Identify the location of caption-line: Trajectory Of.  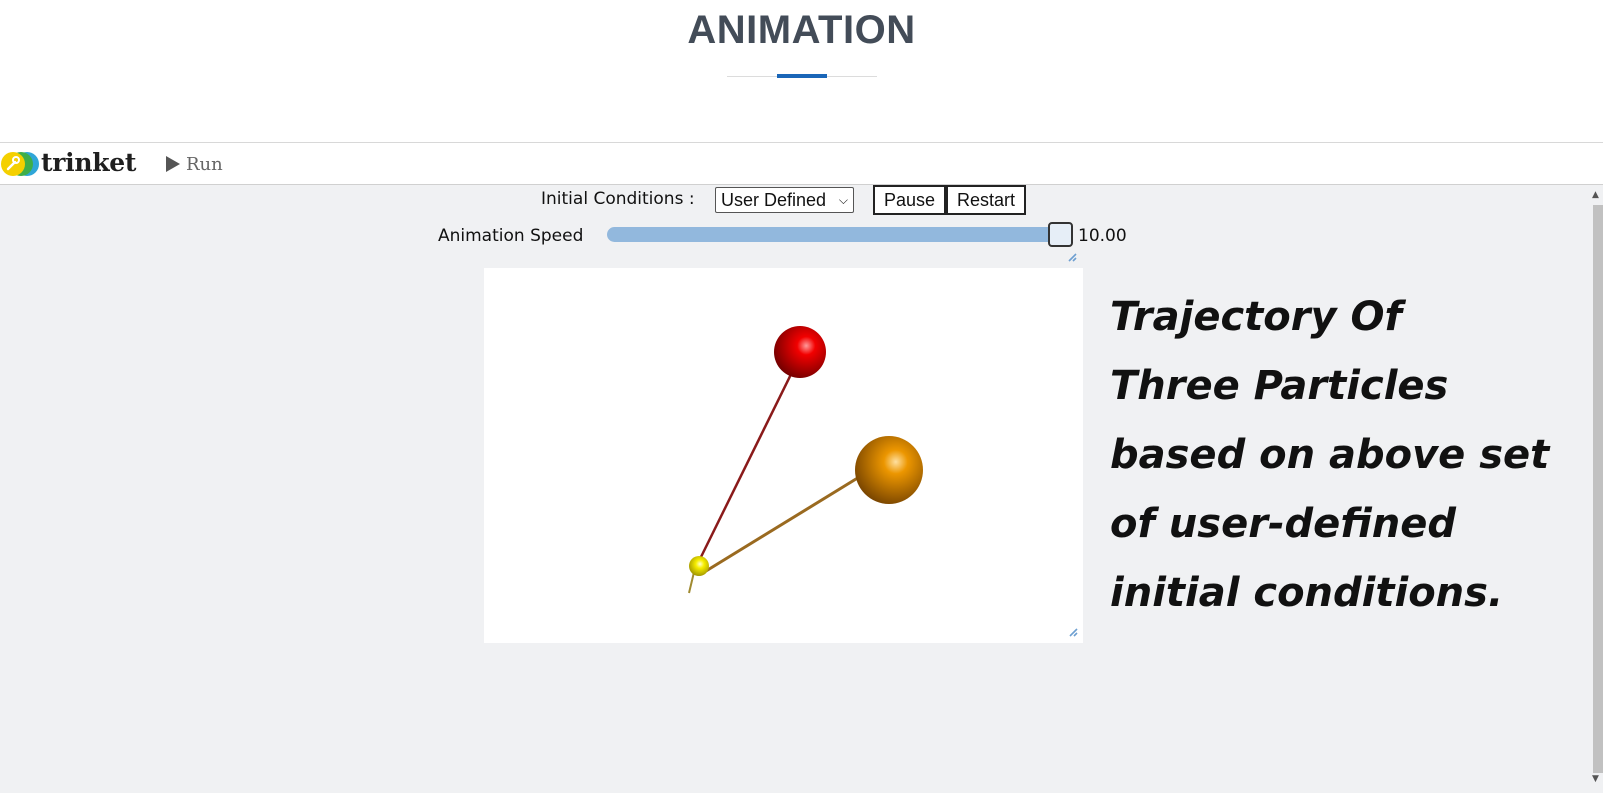
(1256, 317).